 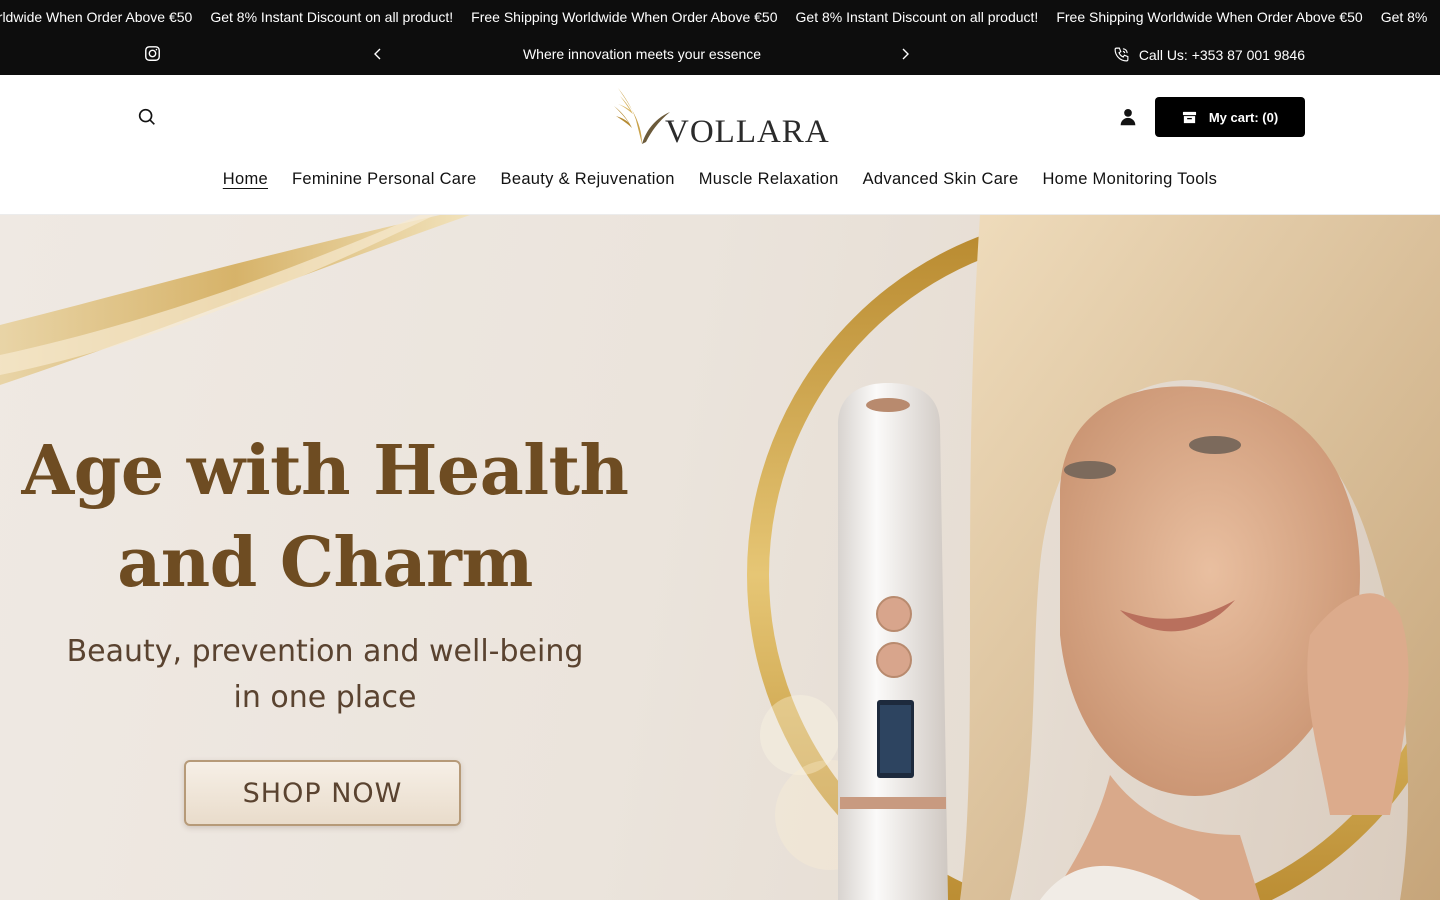 I want to click on phone-label: Call Us: +353 87 001 9846, so click(x=1221, y=54).